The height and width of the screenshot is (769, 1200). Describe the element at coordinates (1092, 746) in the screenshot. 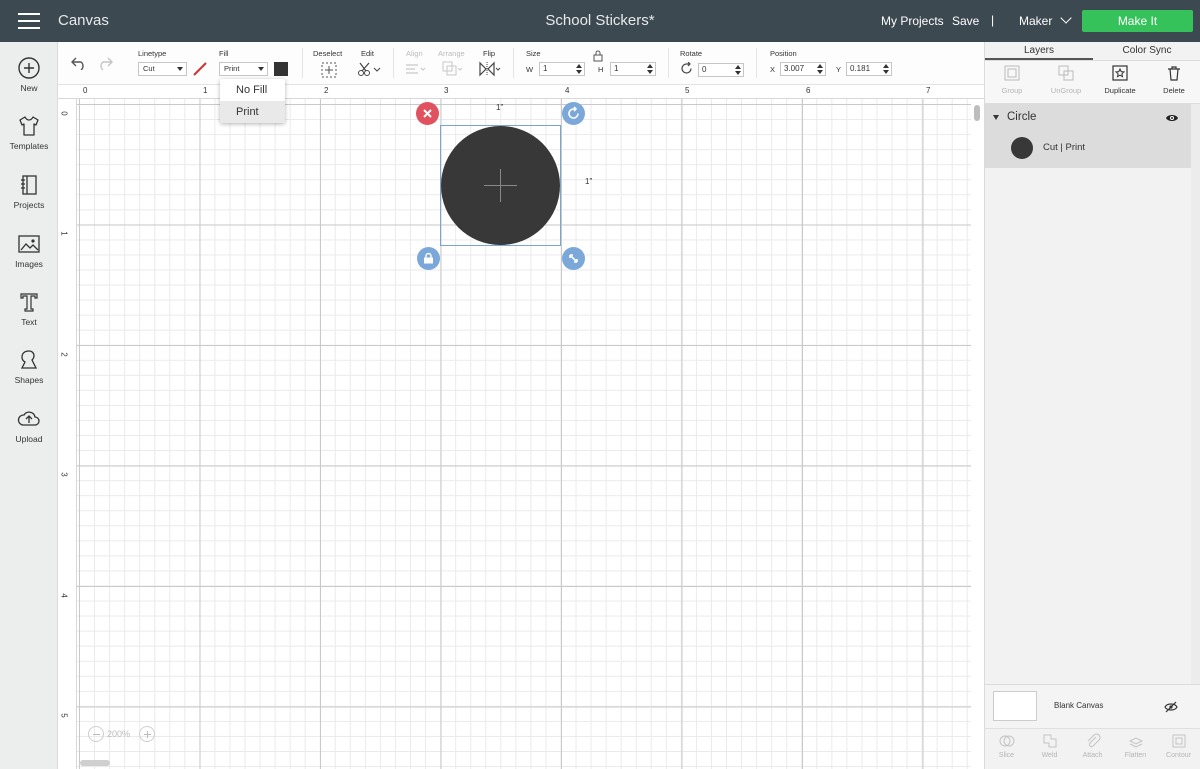

I see `attach-button: Attach` at that location.